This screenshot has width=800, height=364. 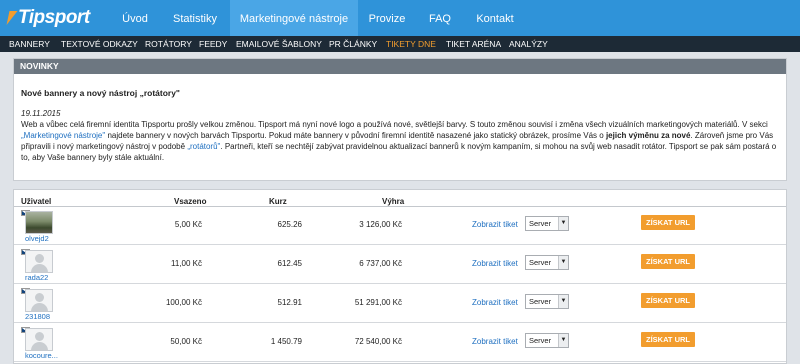 I want to click on news-date: 19.11.2015, so click(x=41, y=113).